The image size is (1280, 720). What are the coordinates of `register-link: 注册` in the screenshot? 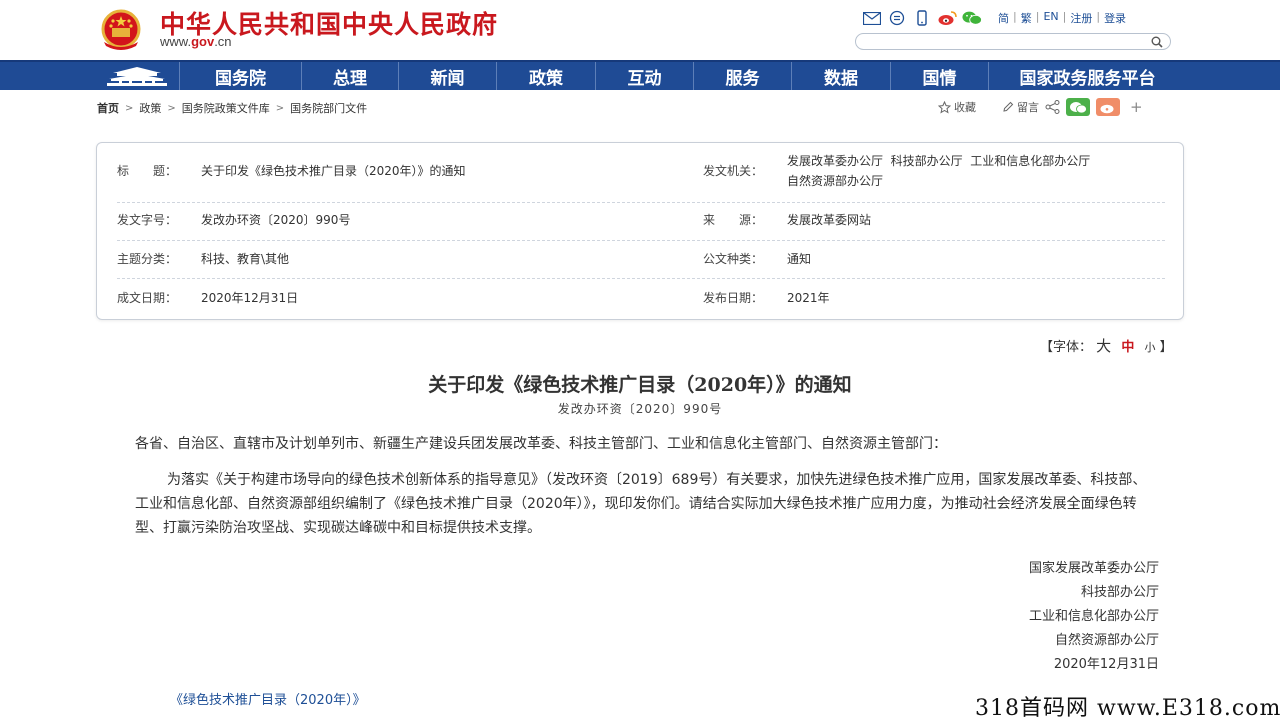 It's located at (1081, 18).